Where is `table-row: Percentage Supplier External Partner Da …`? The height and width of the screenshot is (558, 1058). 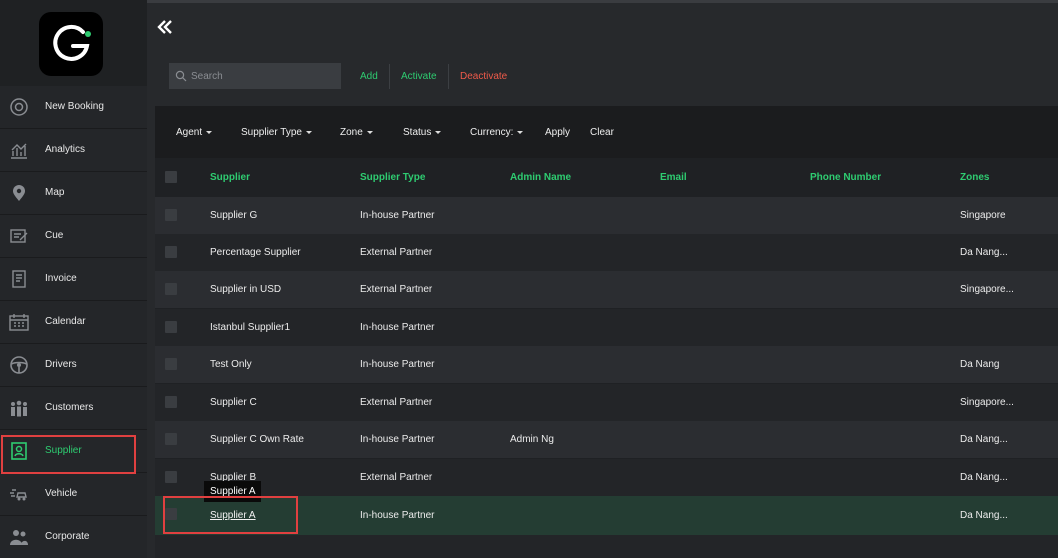 table-row: Percentage Supplier External Partner Da … is located at coordinates (606, 252).